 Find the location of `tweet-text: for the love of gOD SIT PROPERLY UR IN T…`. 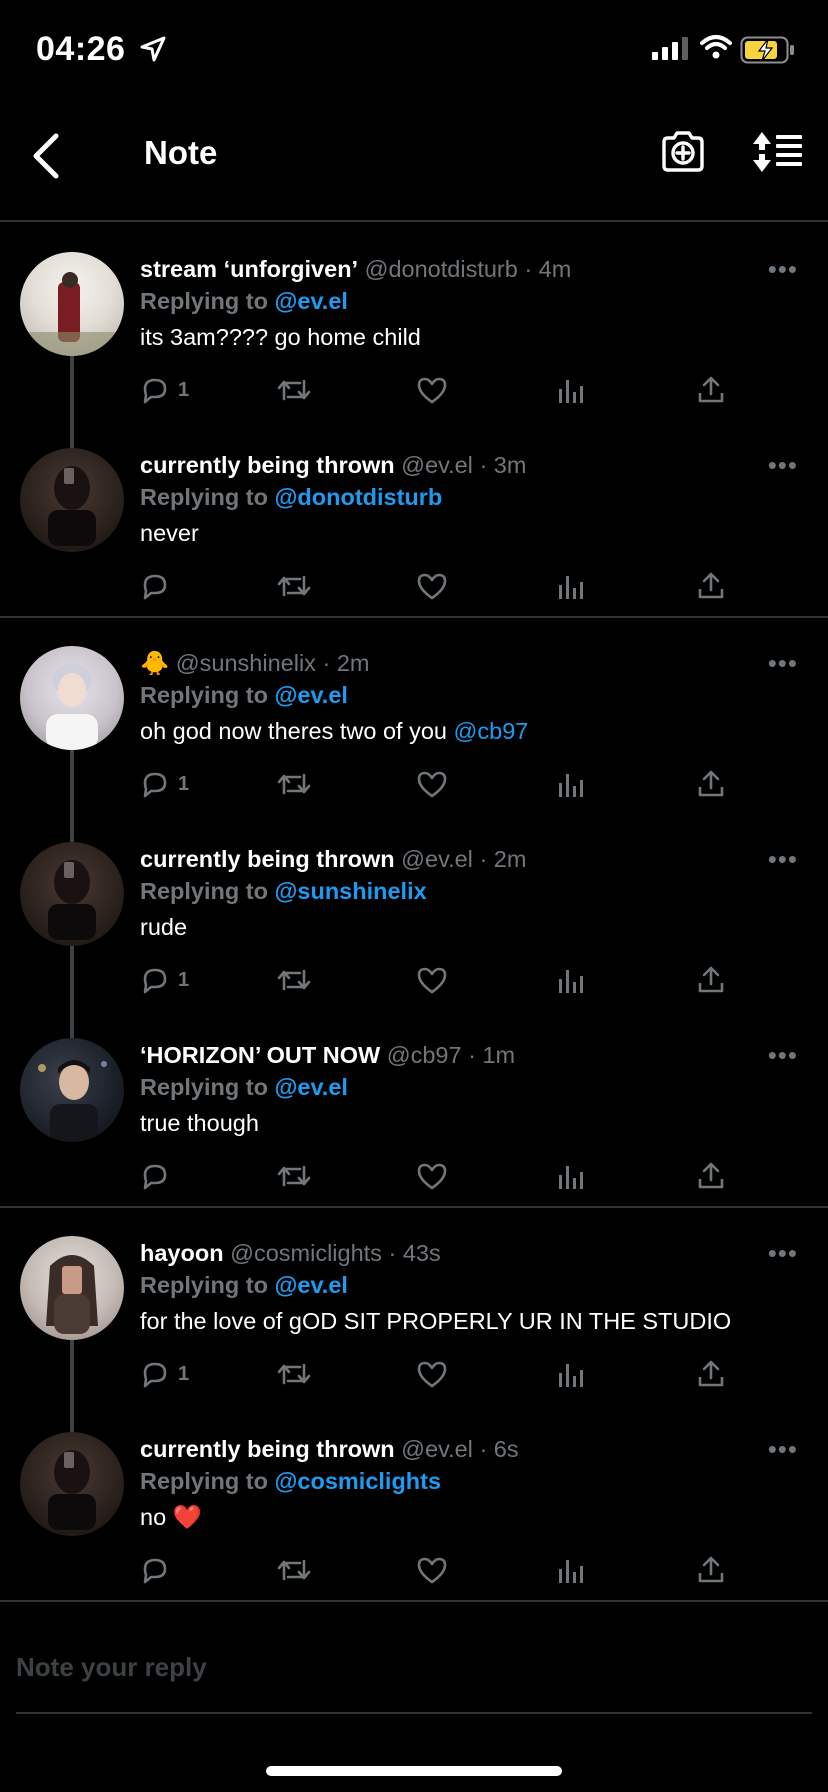

tweet-text: for the love of gOD SIT PROPERLY UR IN T… is located at coordinates (474, 1321).